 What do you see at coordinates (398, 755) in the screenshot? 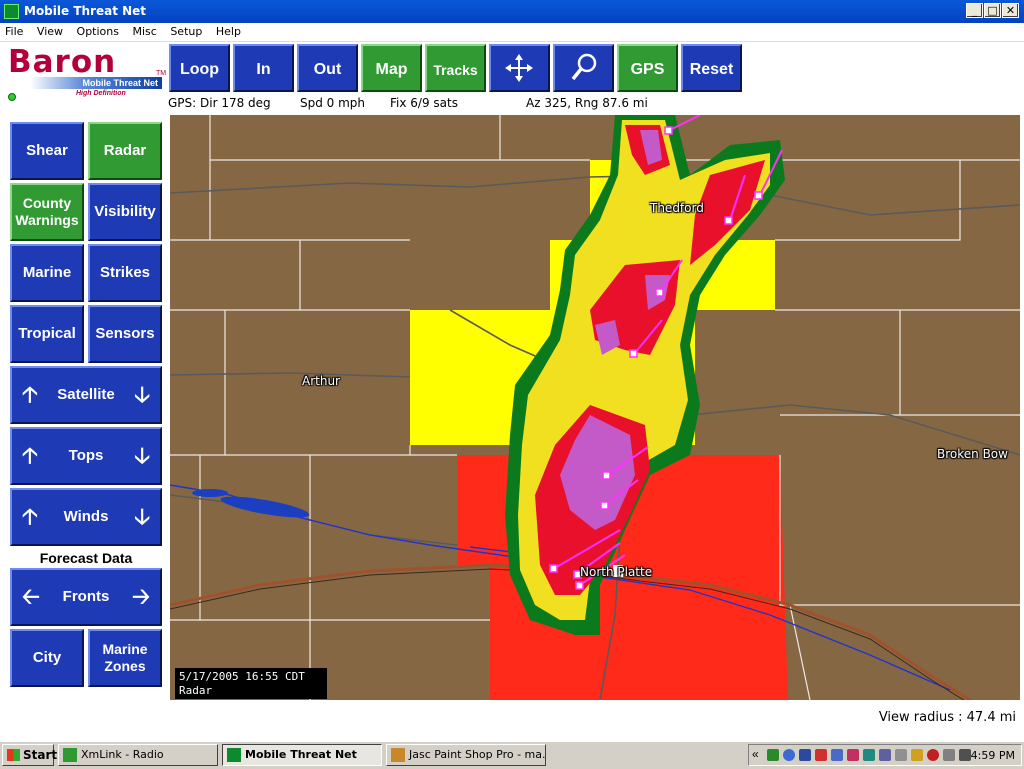
I see `paint-shop-icon` at bounding box center [398, 755].